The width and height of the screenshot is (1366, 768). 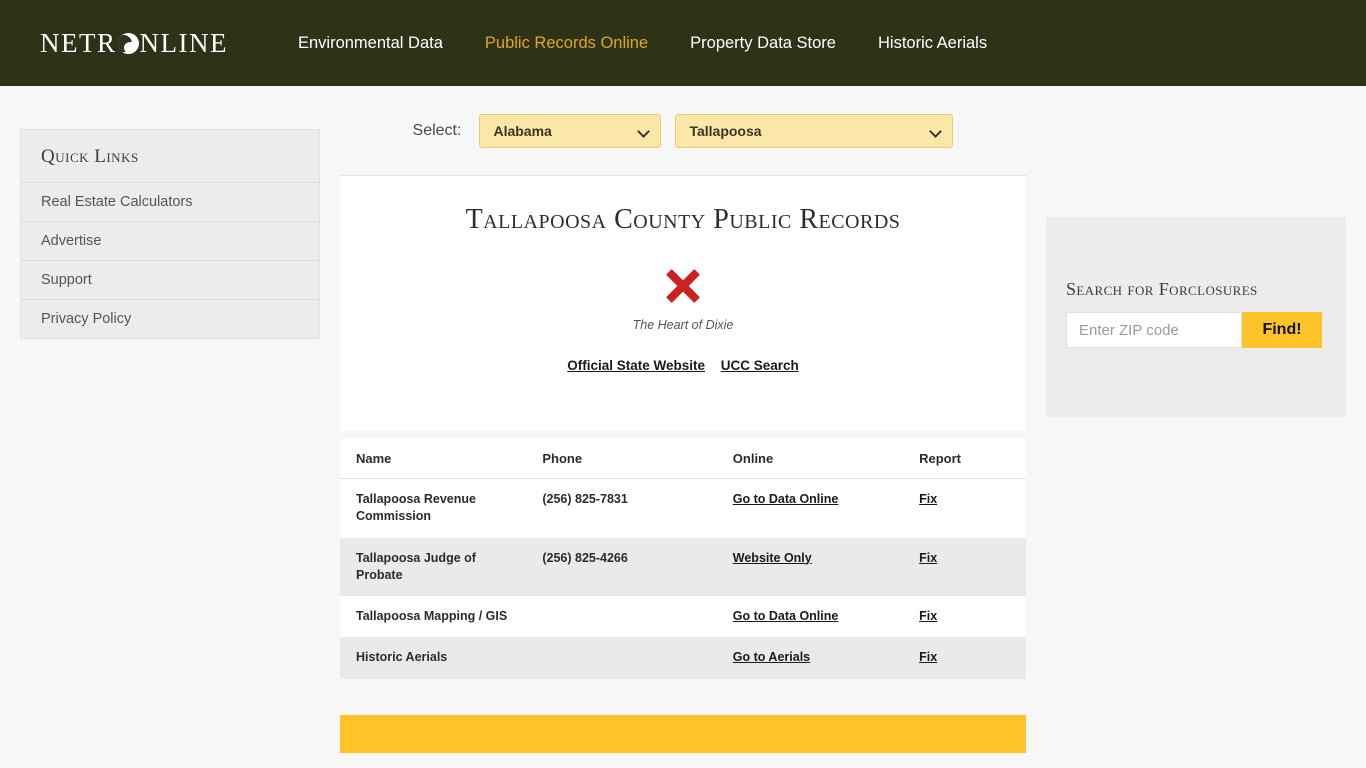 I want to click on logo-text: NETR NLINE, so click(x=134, y=43).